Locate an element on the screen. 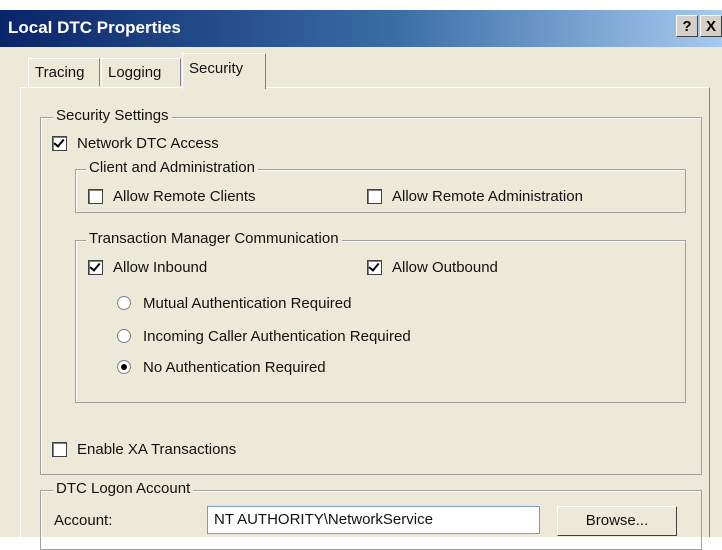 This screenshot has width=722, height=550. allow-remote-clients-checkbox: Allow Remote Clients is located at coordinates (172, 196).